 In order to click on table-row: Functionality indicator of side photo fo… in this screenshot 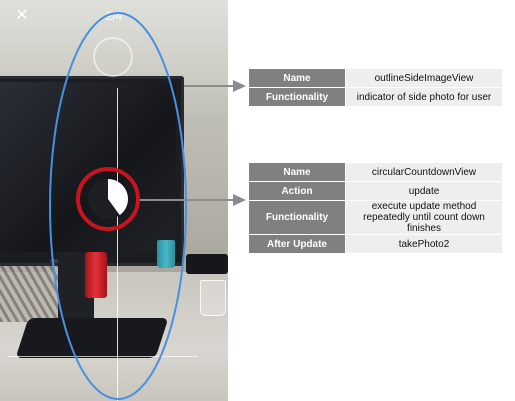, I will do `click(375, 97)`.